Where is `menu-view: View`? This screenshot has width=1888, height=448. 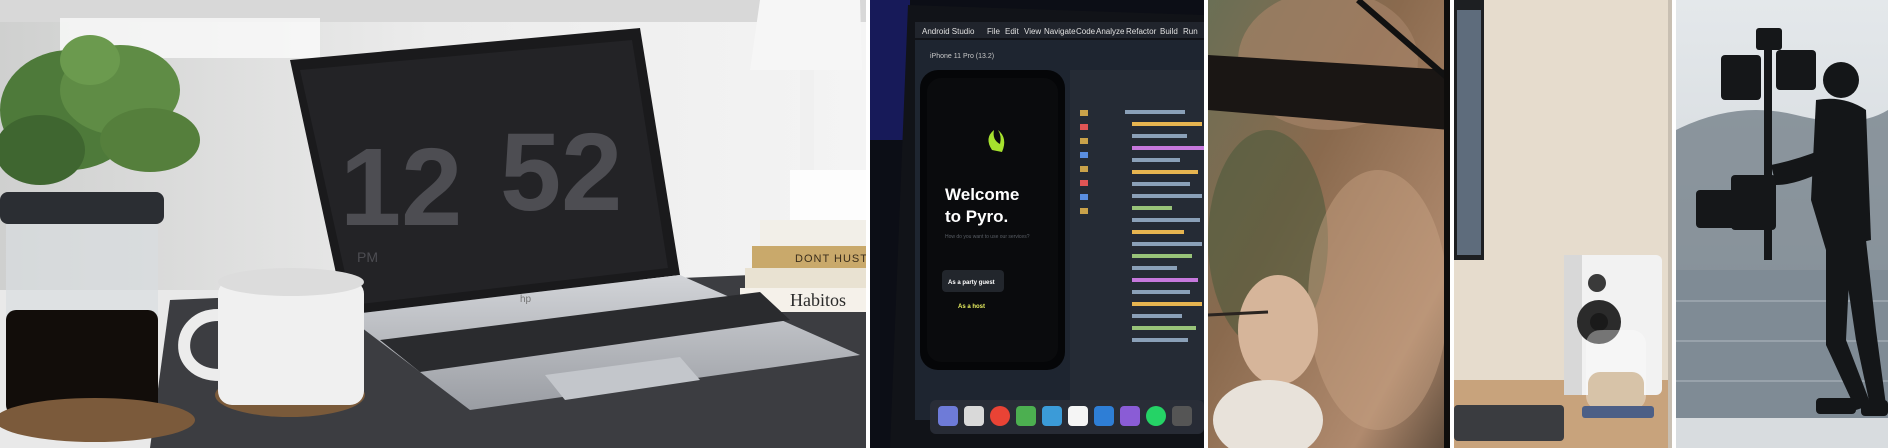 menu-view: View is located at coordinates (1032, 31).